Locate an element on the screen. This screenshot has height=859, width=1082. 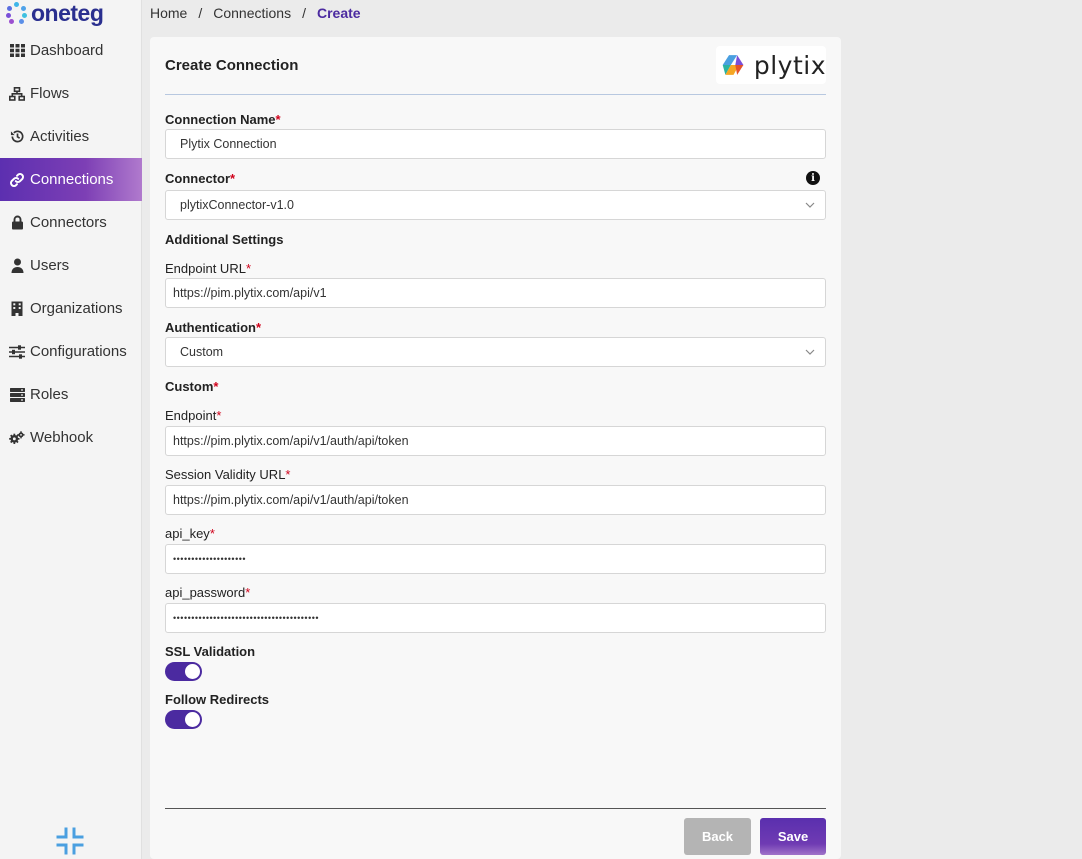
breadcrumb-home-link: Home is located at coordinates (168, 13).